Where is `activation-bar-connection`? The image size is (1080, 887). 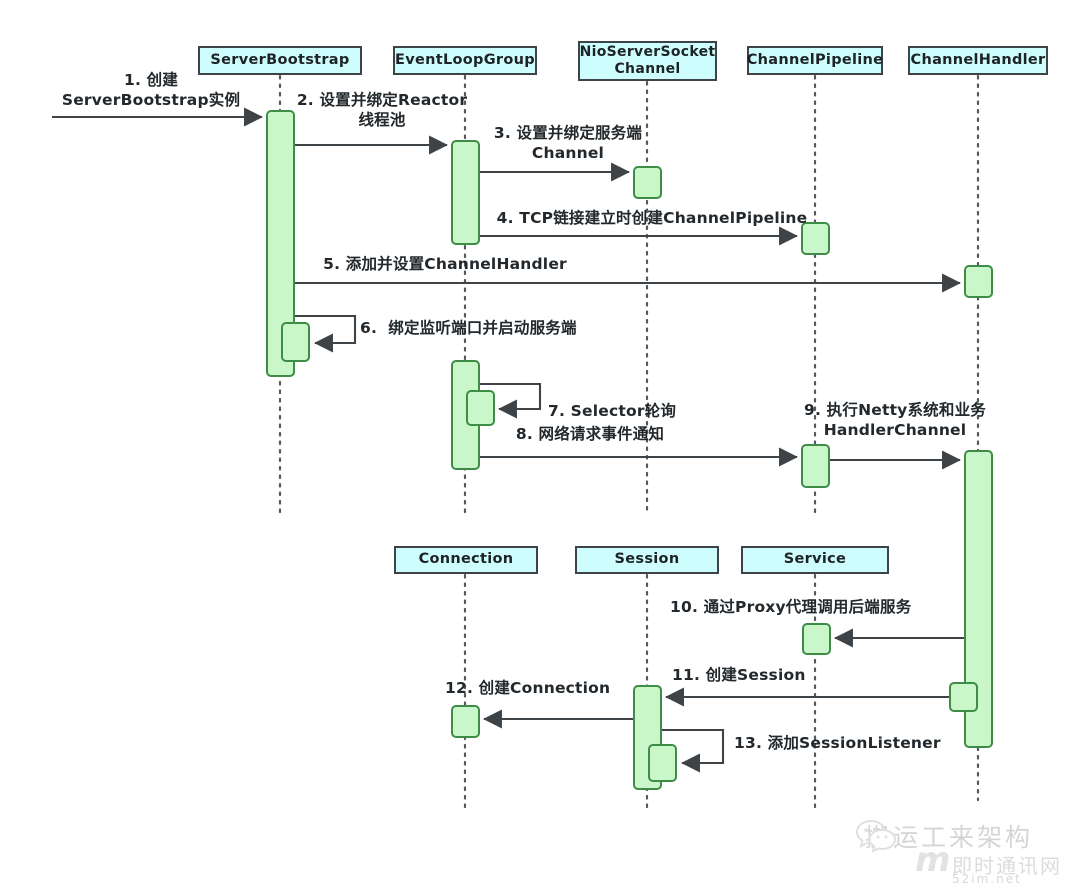 activation-bar-connection is located at coordinates (465, 721).